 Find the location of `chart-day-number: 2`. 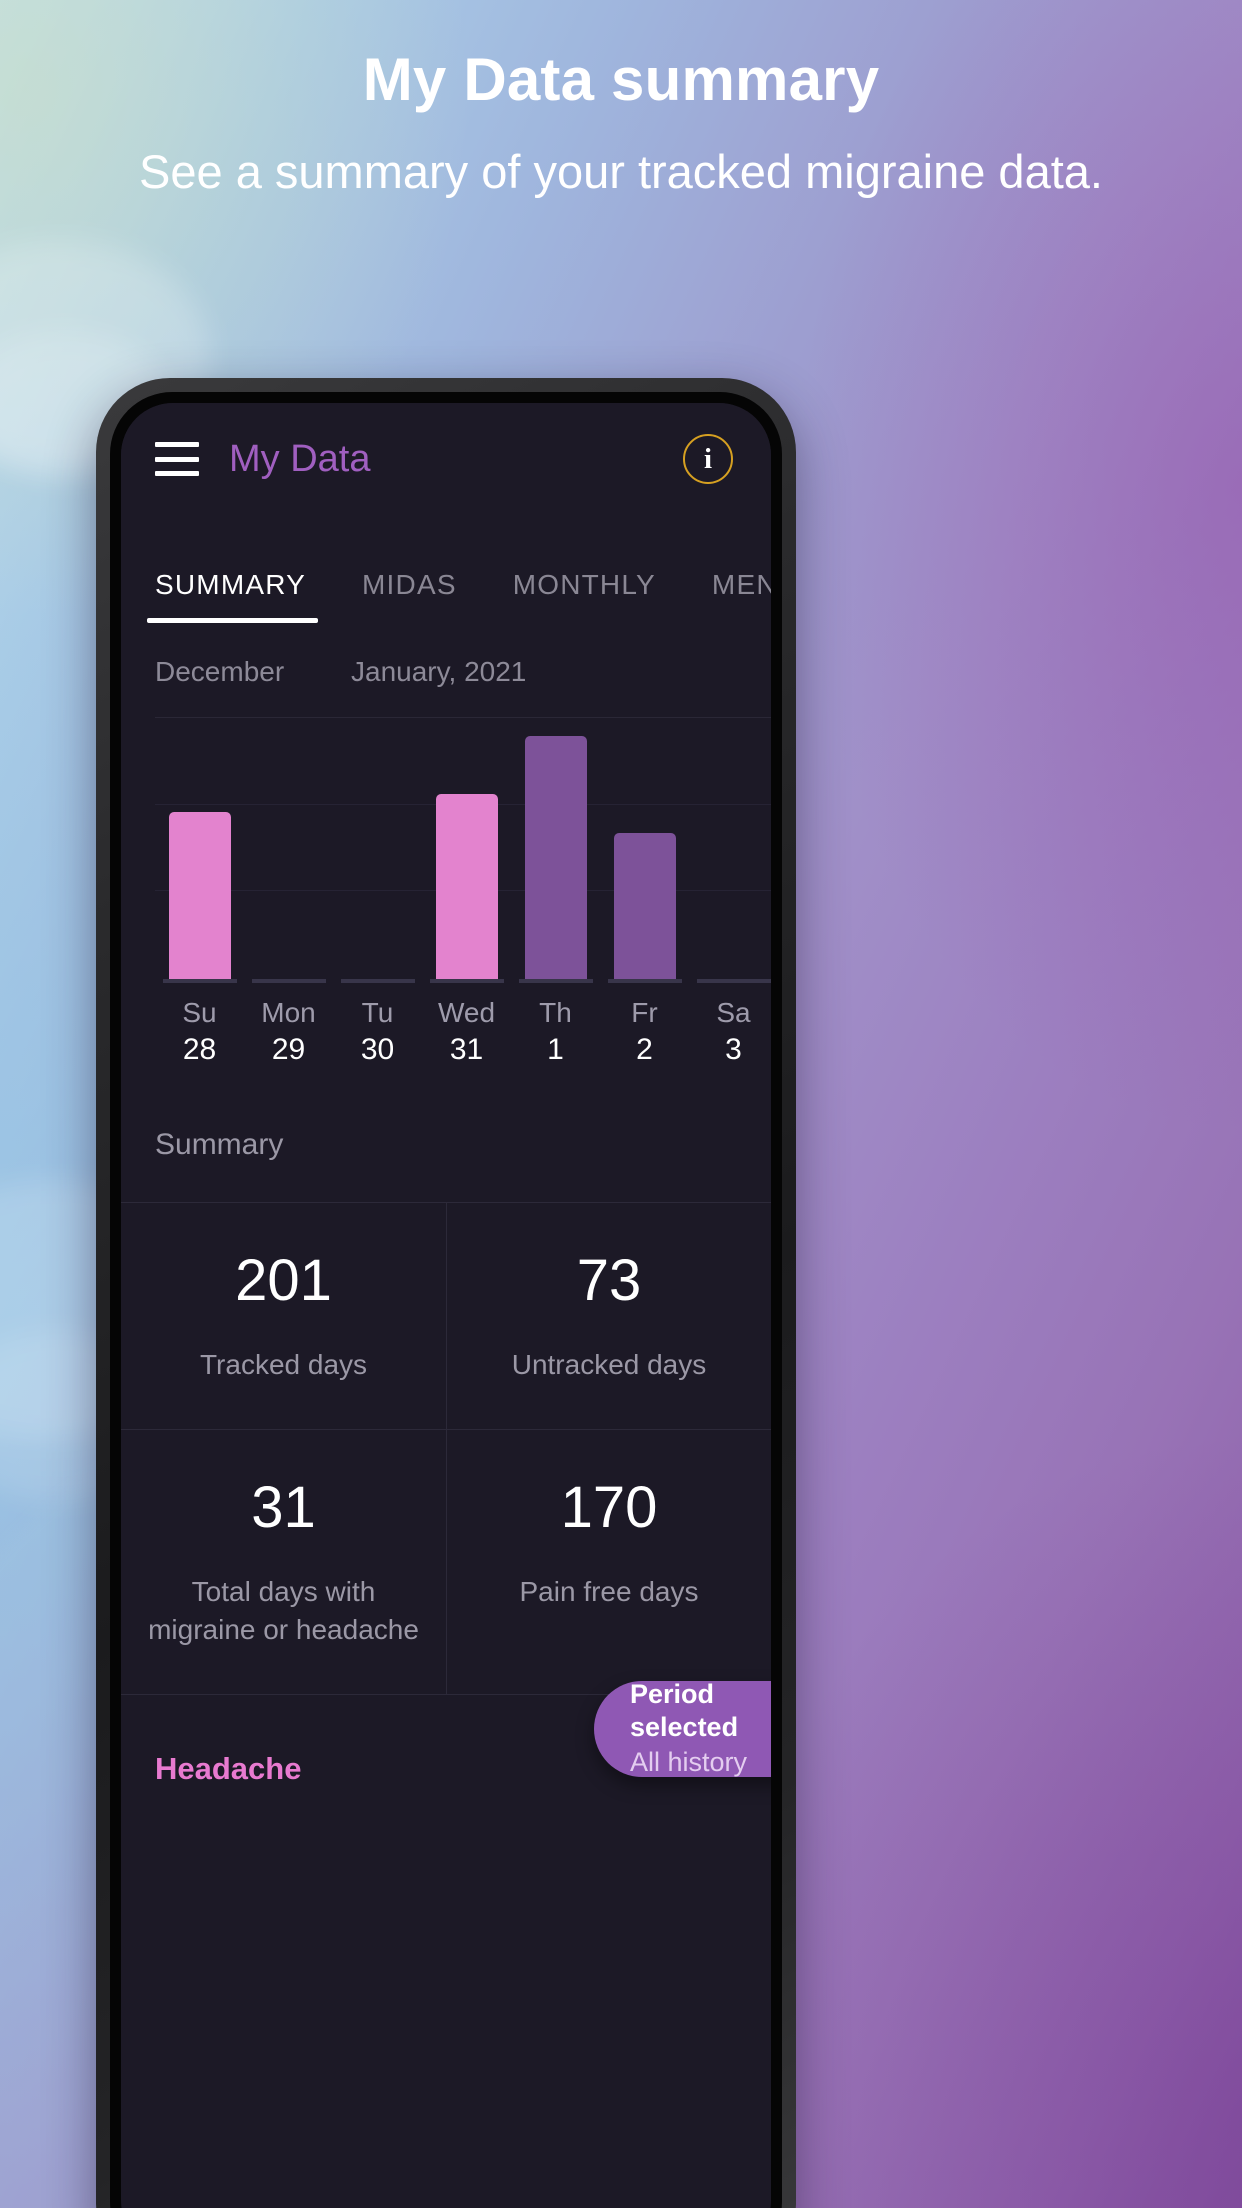

chart-day-number: 2 is located at coordinates (644, 1049).